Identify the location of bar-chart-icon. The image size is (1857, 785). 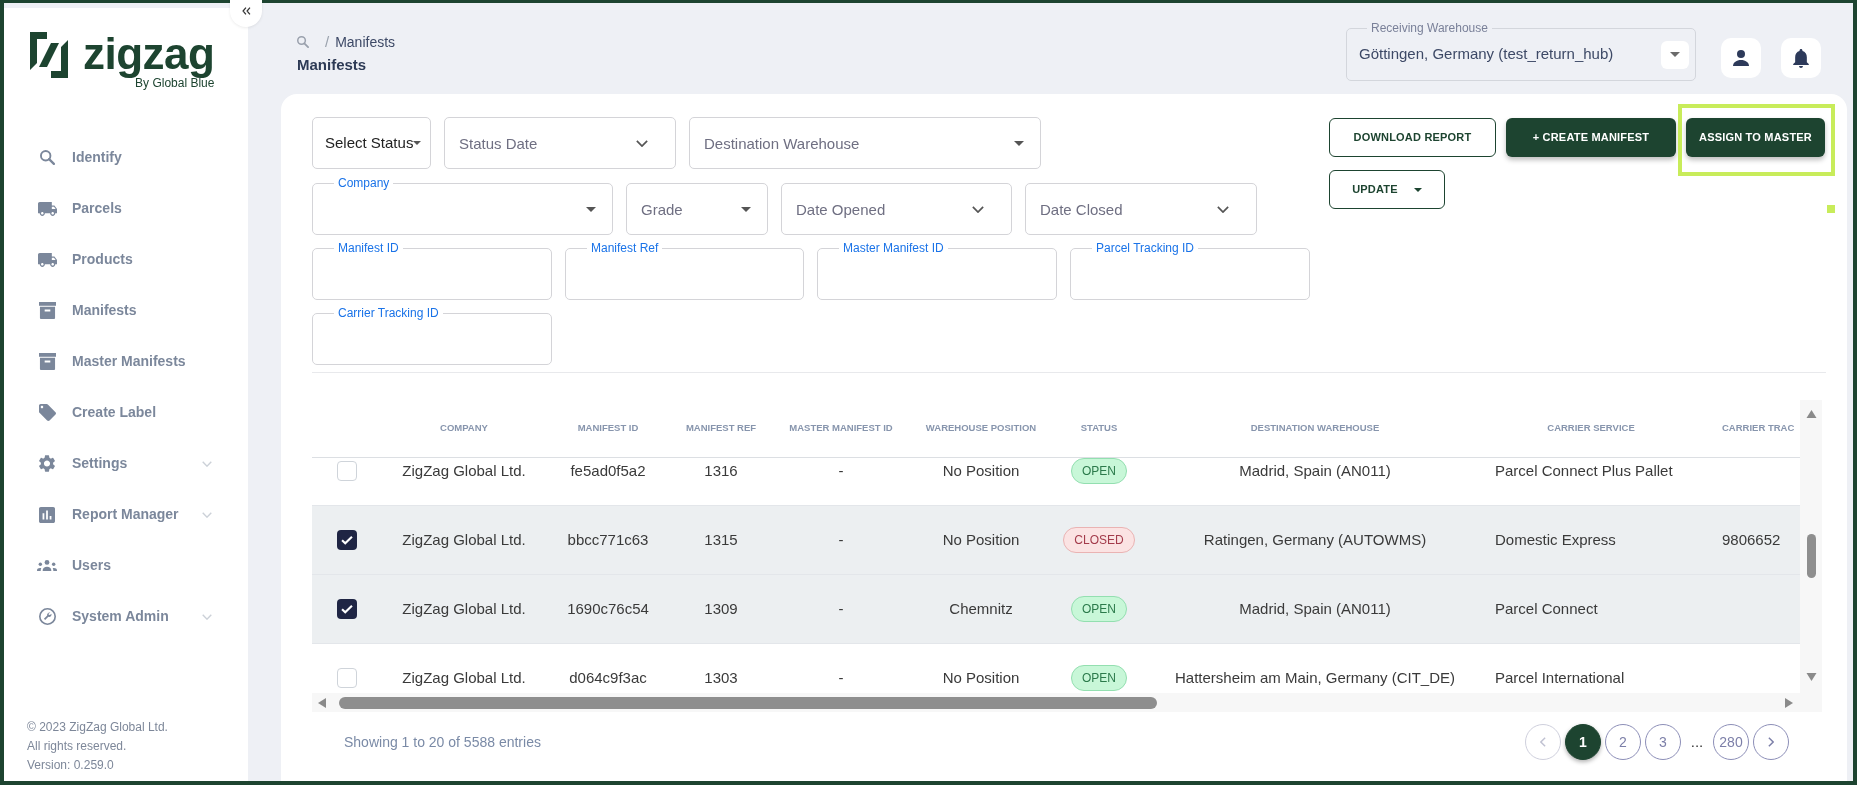
(47, 514).